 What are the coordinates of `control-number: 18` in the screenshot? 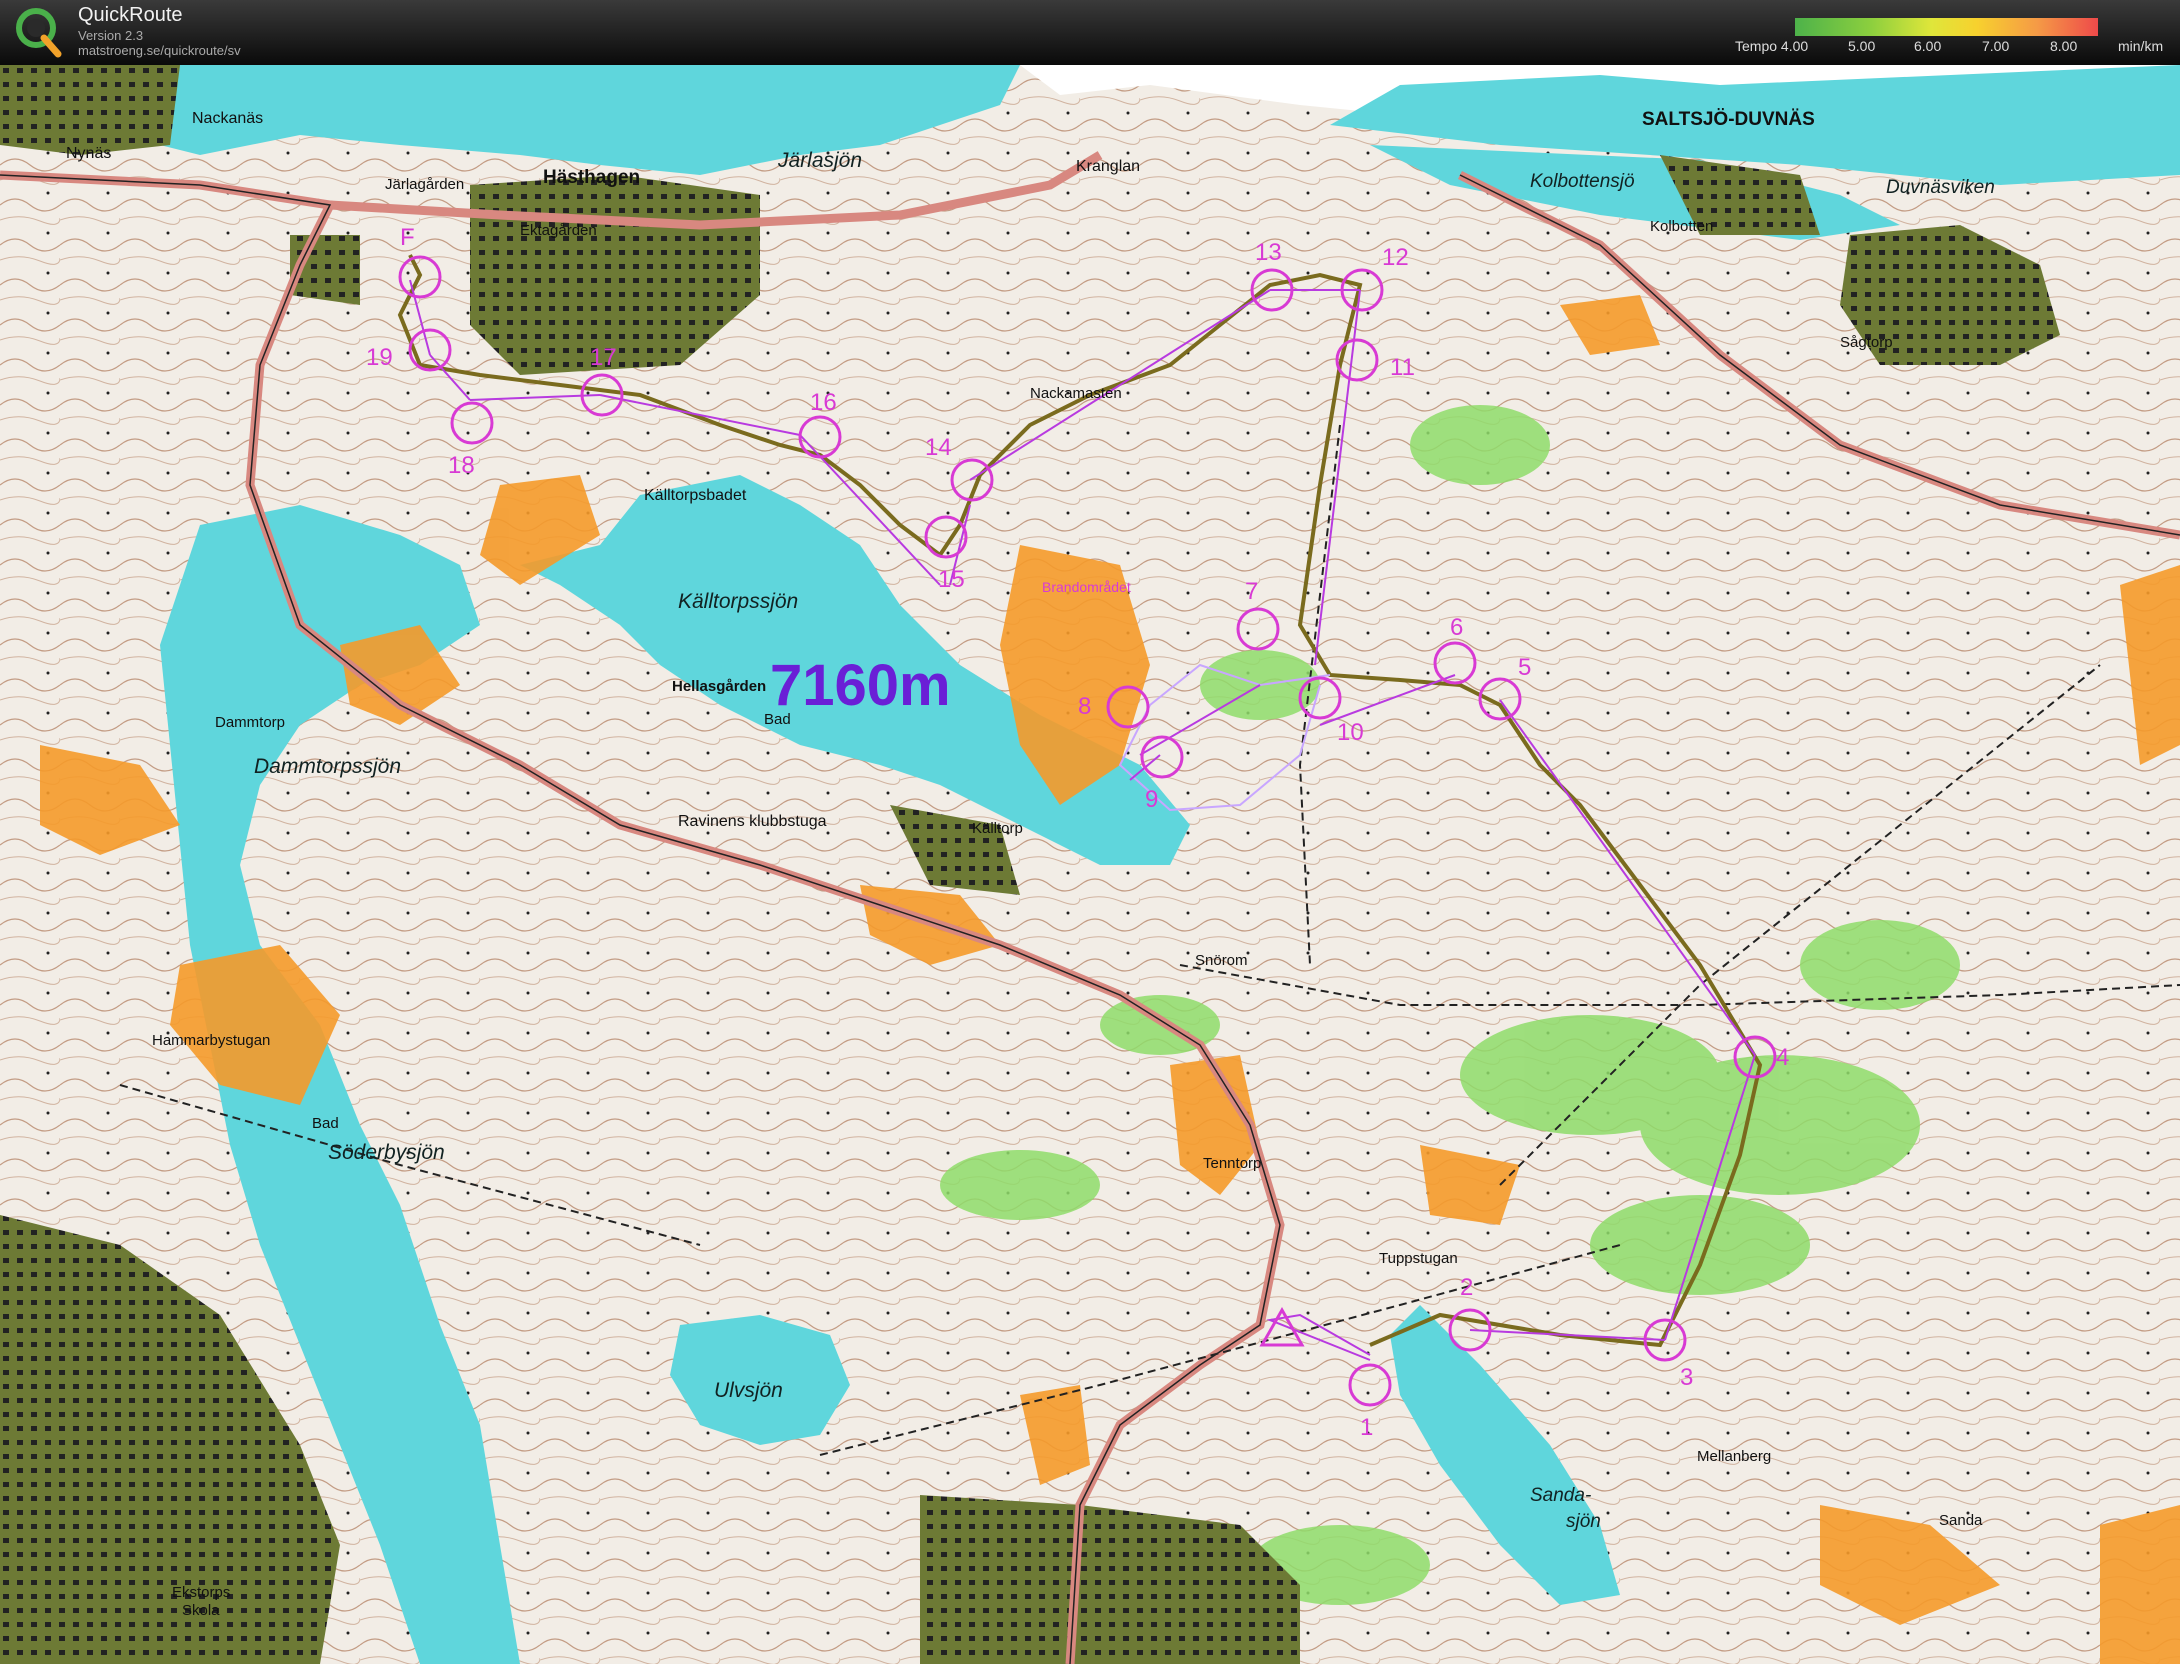 It's located at (461, 465).